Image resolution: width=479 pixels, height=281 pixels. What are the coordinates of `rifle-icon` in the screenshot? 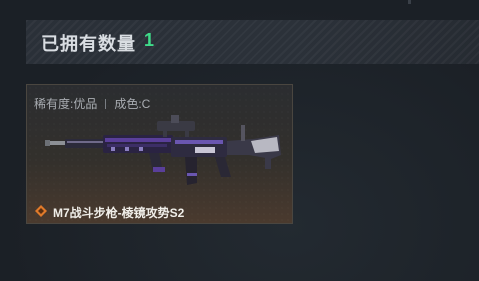 It's located at (163, 150).